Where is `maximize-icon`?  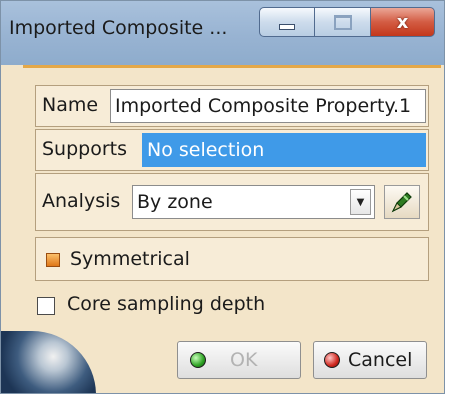 maximize-icon is located at coordinates (342, 22).